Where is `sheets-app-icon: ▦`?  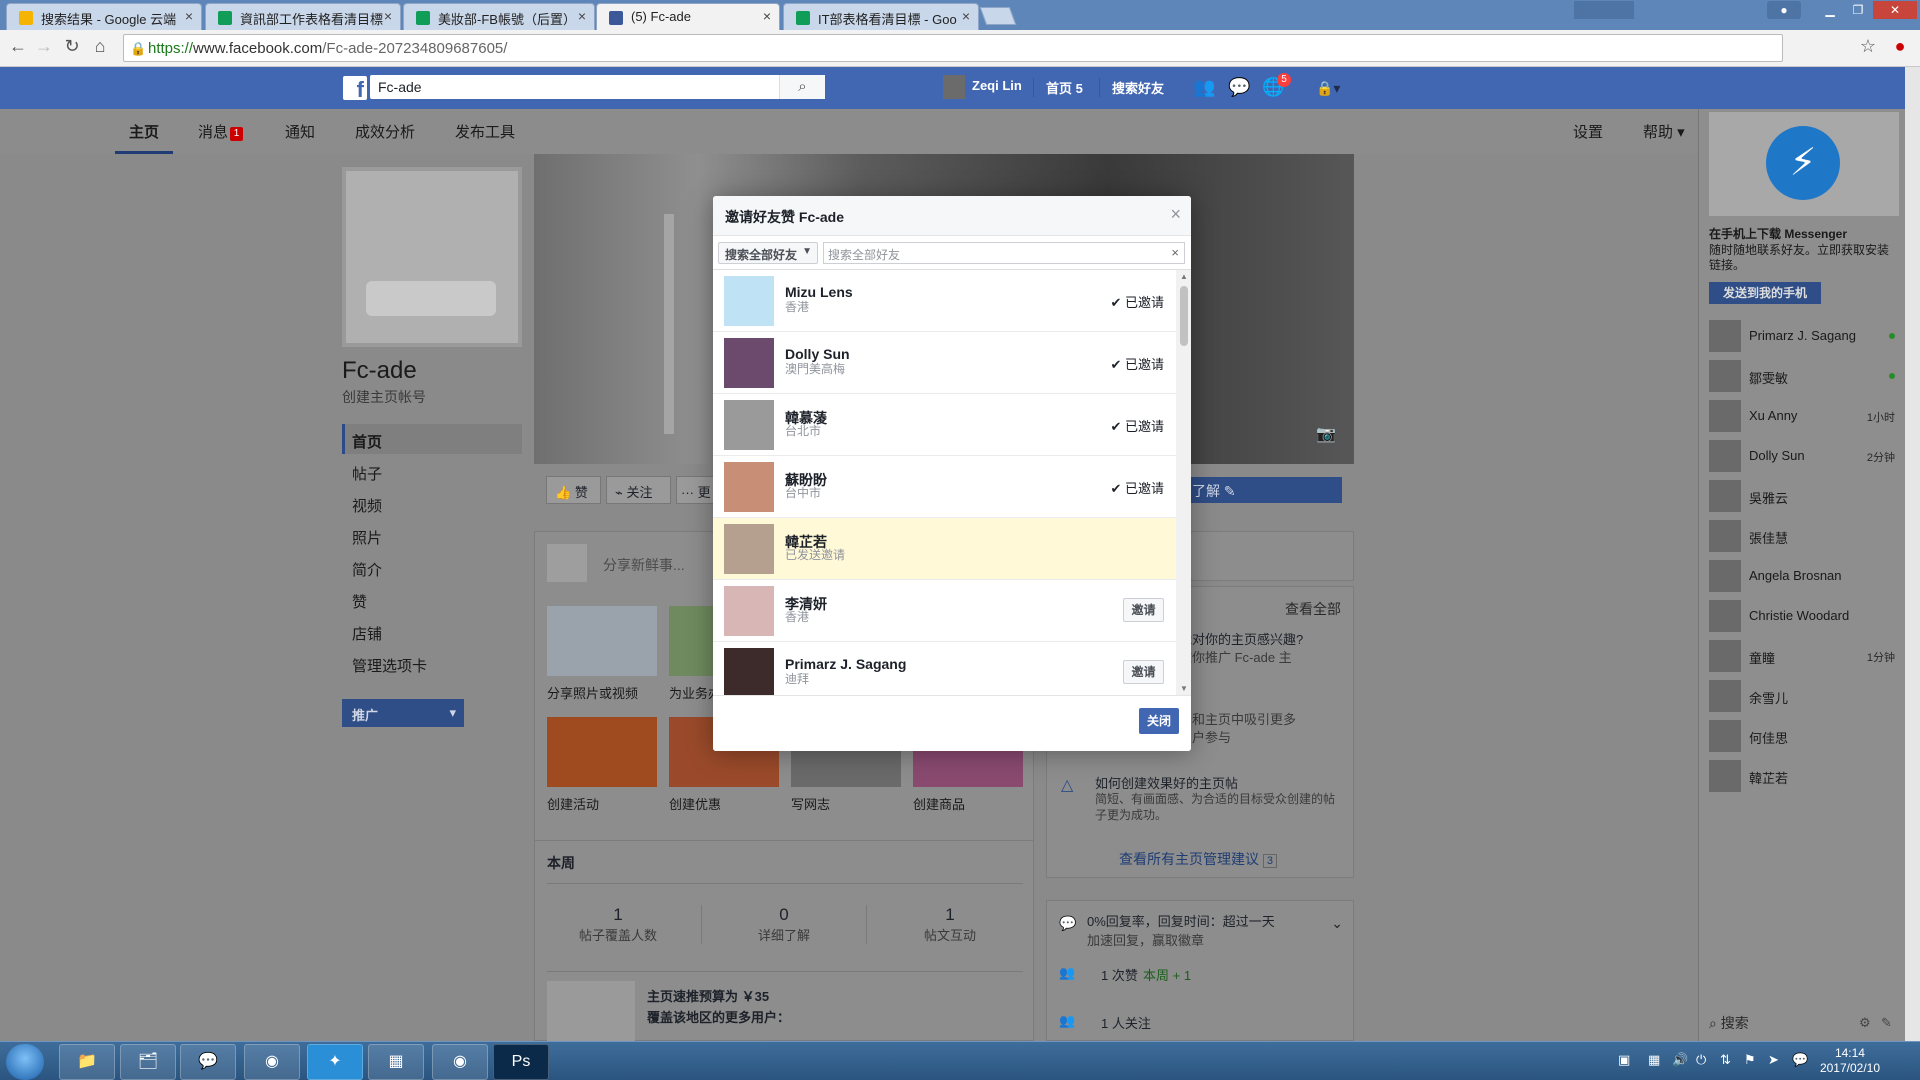
sheets-app-icon: ▦ is located at coordinates (396, 1062).